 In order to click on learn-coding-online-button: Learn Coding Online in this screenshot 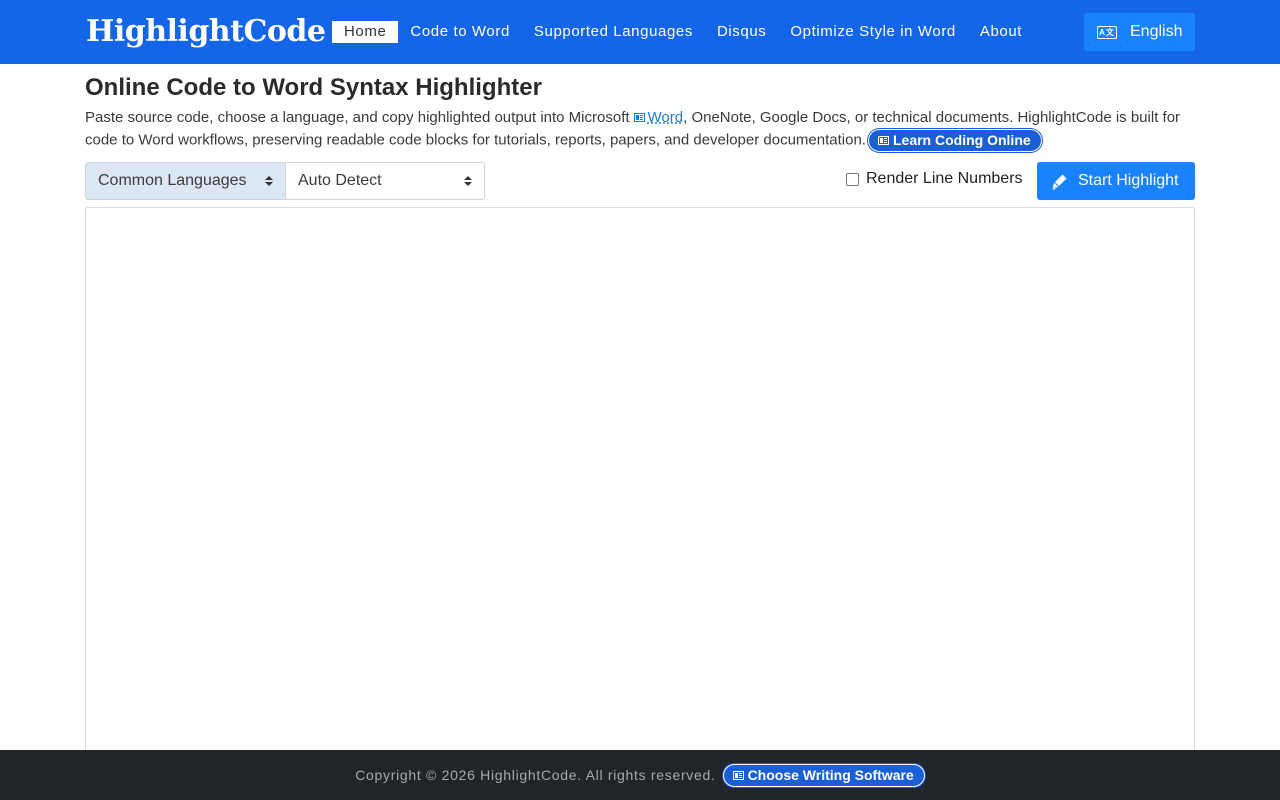, I will do `click(954, 140)`.